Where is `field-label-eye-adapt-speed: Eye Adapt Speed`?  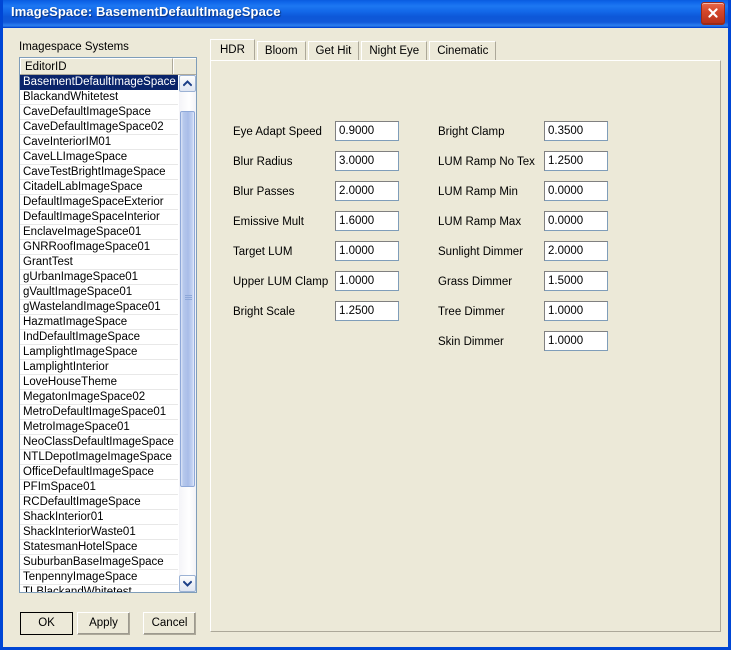
field-label-eye-adapt-speed: Eye Adapt Speed is located at coordinates (277, 132).